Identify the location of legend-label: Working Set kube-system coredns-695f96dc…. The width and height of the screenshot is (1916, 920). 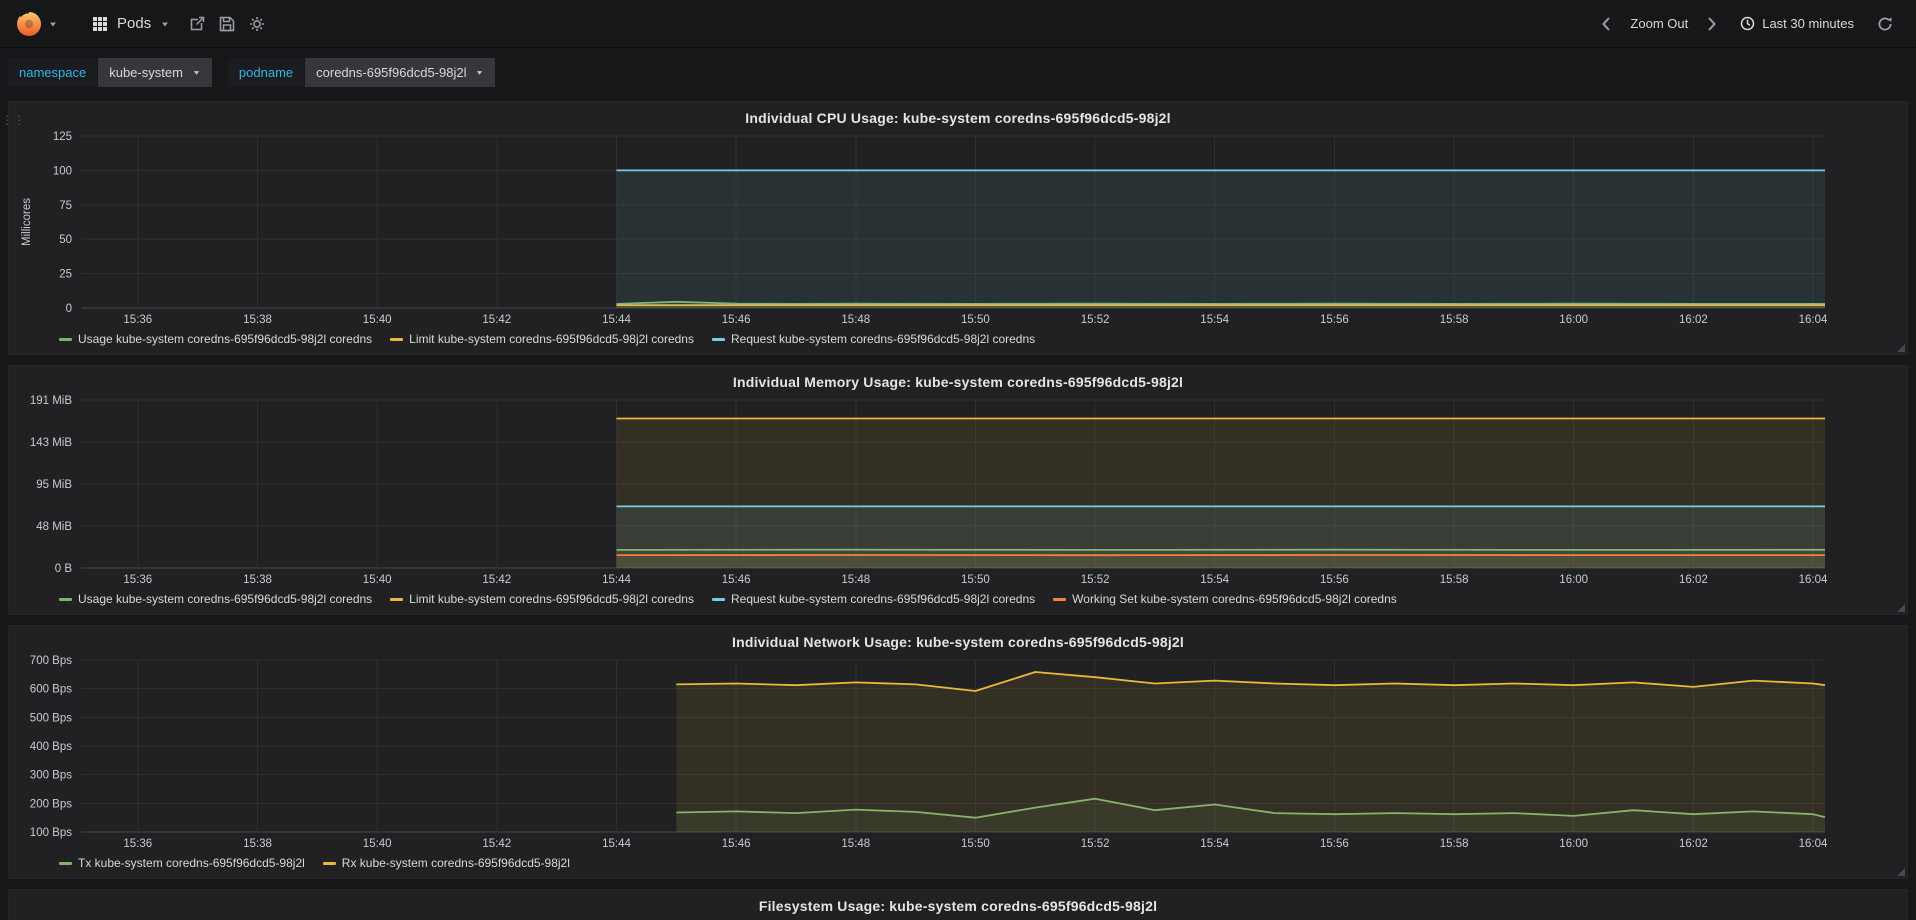
(1234, 599).